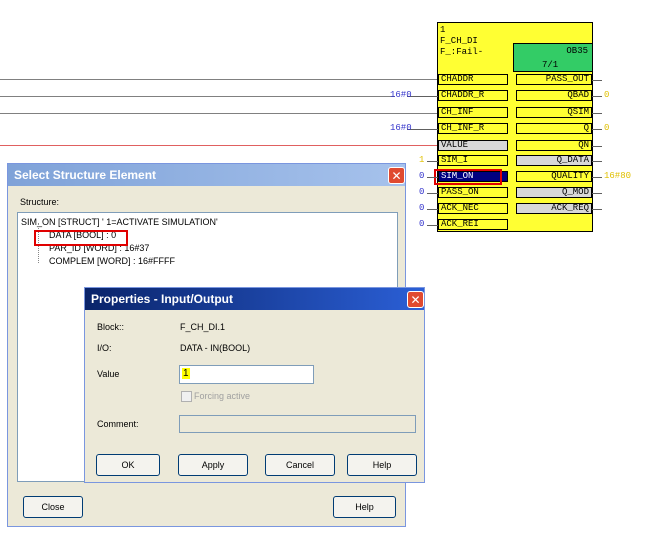  Describe the element at coordinates (246, 374) in the screenshot. I see `value-input: 1` at that location.